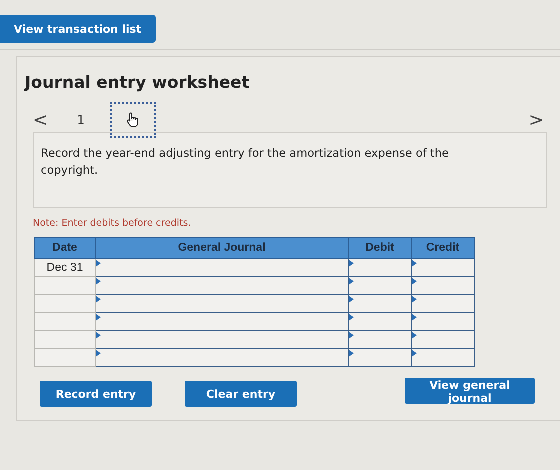 Image resolution: width=560 pixels, height=470 pixels. Describe the element at coordinates (112, 223) in the screenshot. I see `note-text: Note: Enter debits before credits.` at that location.